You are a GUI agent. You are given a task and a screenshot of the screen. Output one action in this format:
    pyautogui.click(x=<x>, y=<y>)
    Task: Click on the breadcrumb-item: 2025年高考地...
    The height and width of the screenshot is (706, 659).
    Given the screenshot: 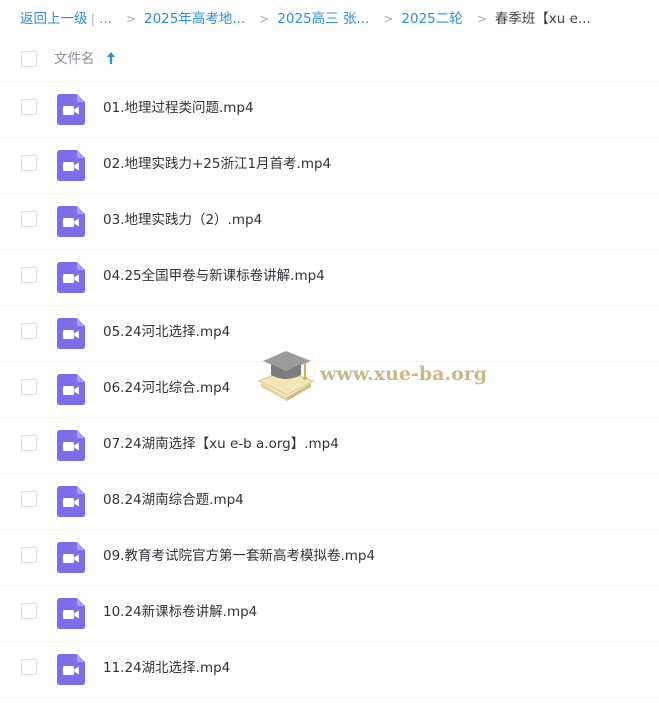 What is the action you would take?
    pyautogui.click(x=194, y=19)
    